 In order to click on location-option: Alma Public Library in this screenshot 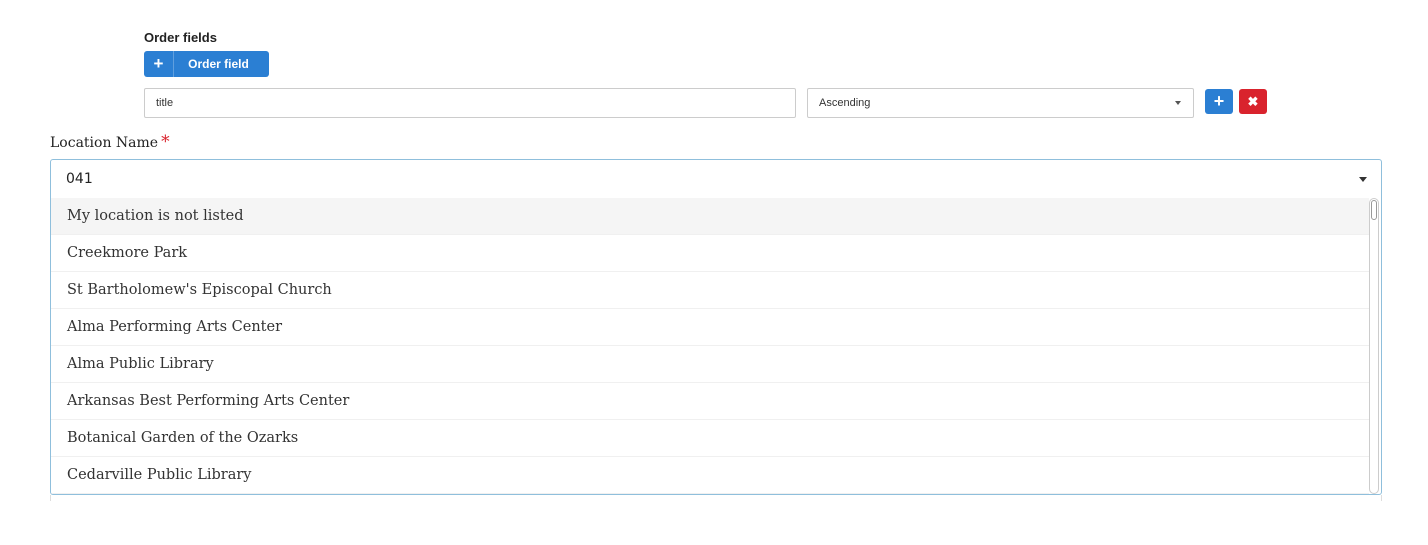, I will do `click(710, 364)`.